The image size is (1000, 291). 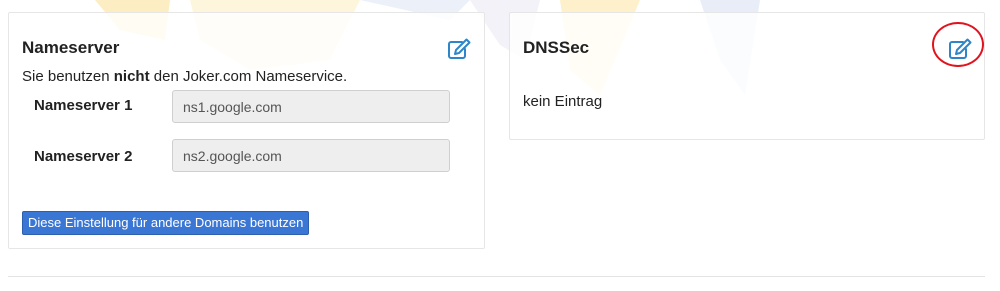 What do you see at coordinates (248, 76) in the screenshot?
I see `info-suffix: den Joker.com Nameservice.` at bounding box center [248, 76].